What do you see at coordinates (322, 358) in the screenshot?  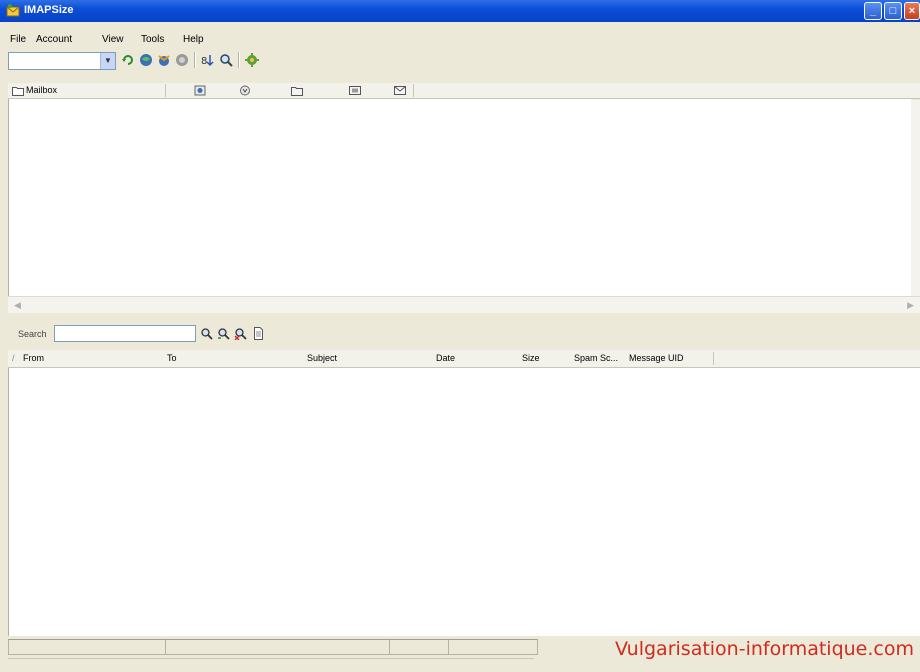 I see `column-subject: Subject` at bounding box center [322, 358].